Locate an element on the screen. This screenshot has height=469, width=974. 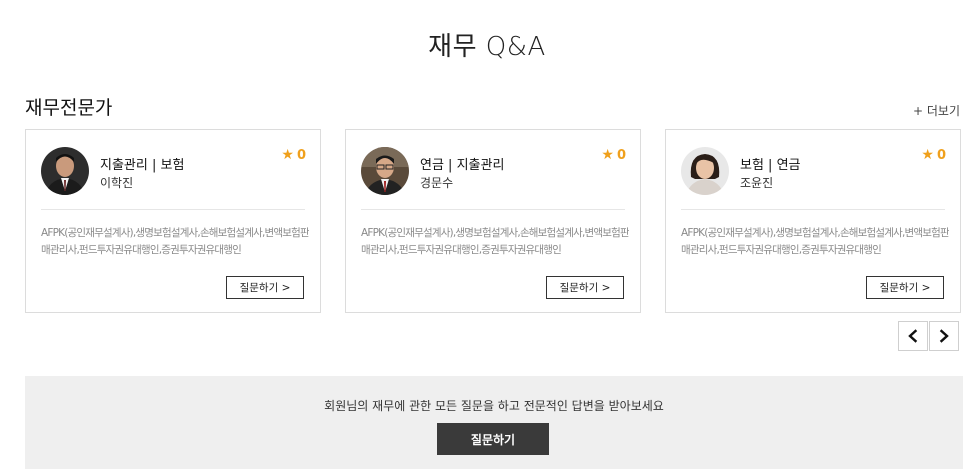
expert-name: 조윤진 is located at coordinates (757, 183).